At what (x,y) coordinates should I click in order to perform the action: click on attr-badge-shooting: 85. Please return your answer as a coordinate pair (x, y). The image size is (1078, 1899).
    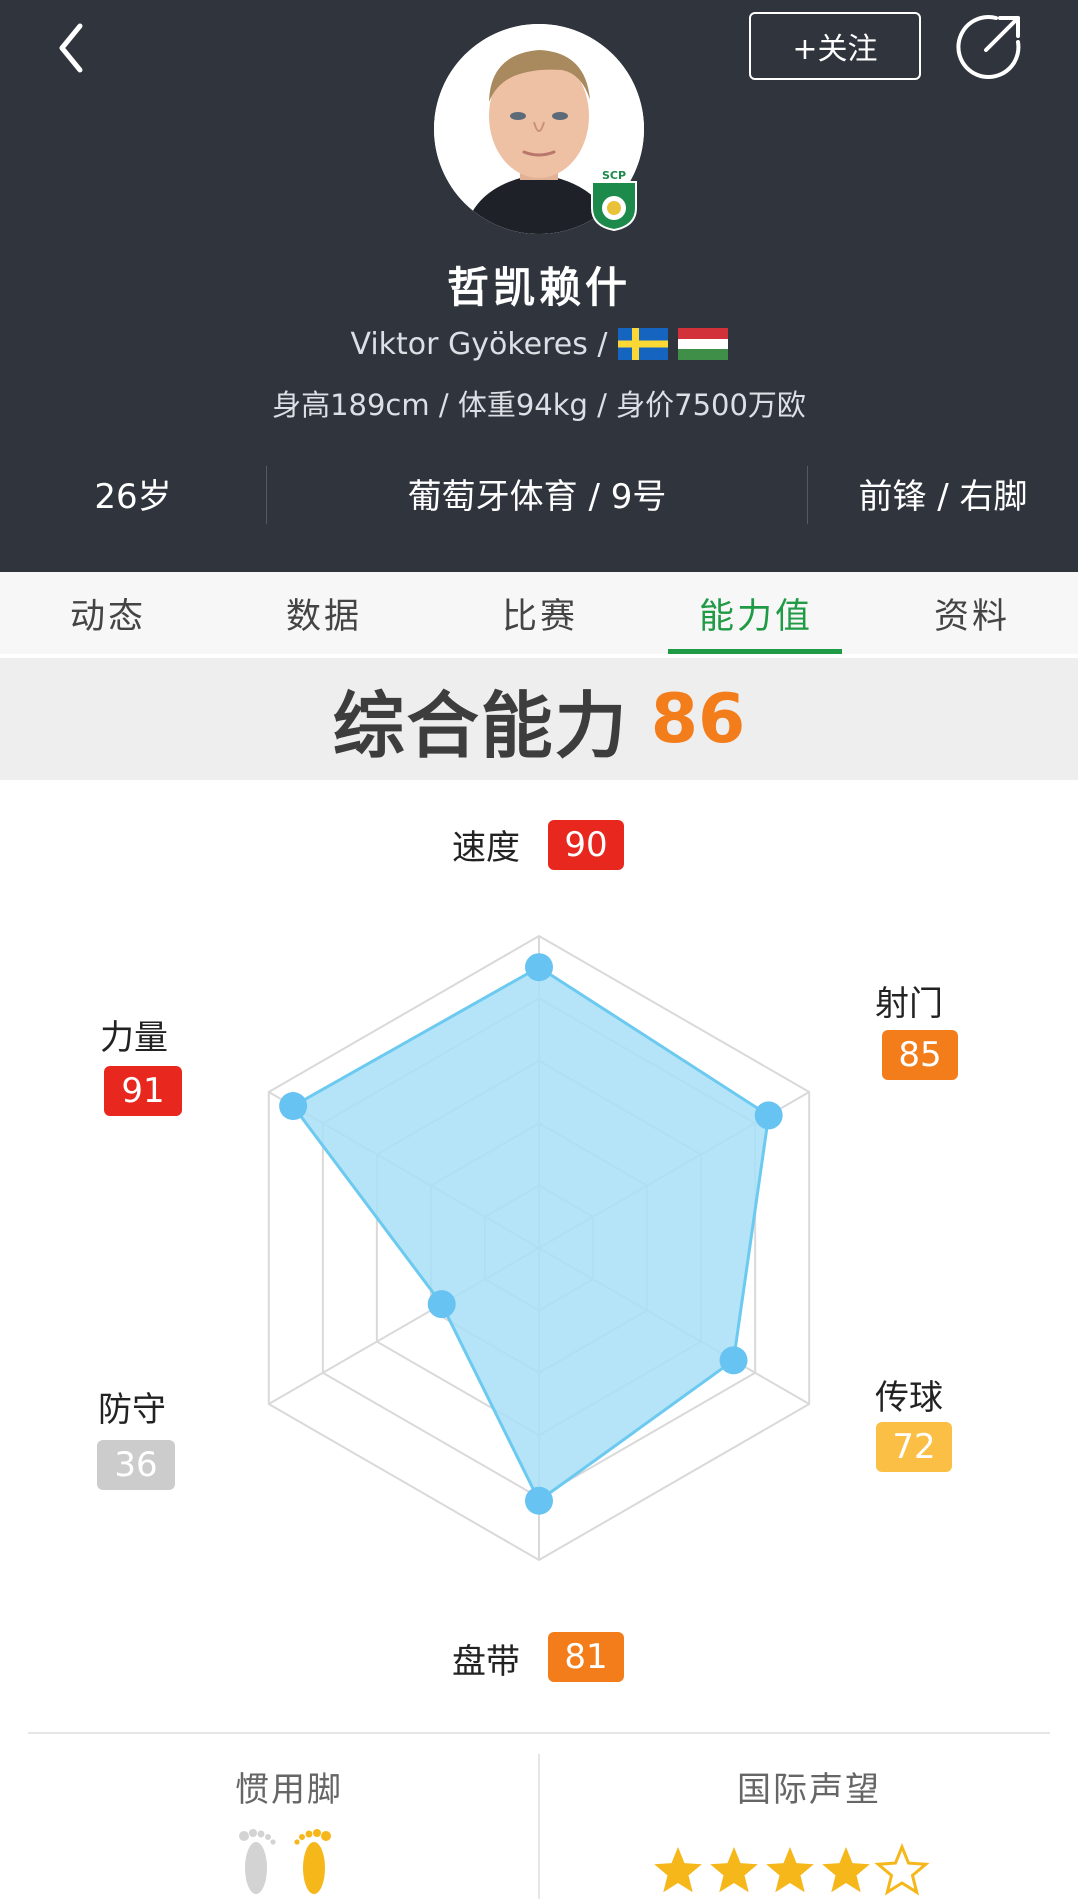
    Looking at the image, I should click on (920, 1055).